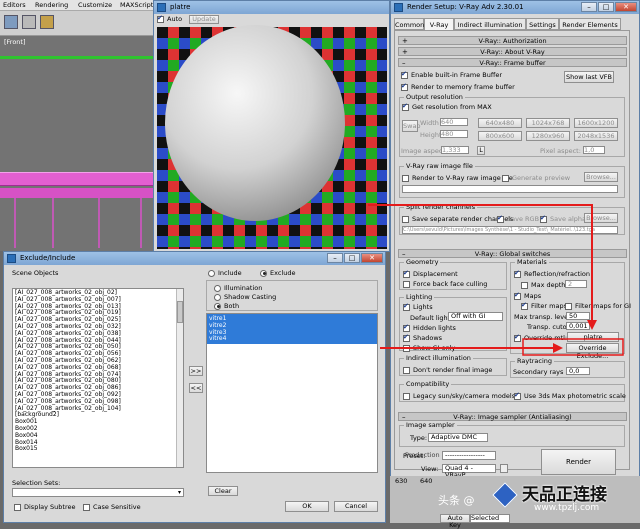 Image resolution: width=640 pixels, height=529 pixels. What do you see at coordinates (456, 500) in the screenshot?
I see `watermark-prefix: 头条 @` at bounding box center [456, 500].